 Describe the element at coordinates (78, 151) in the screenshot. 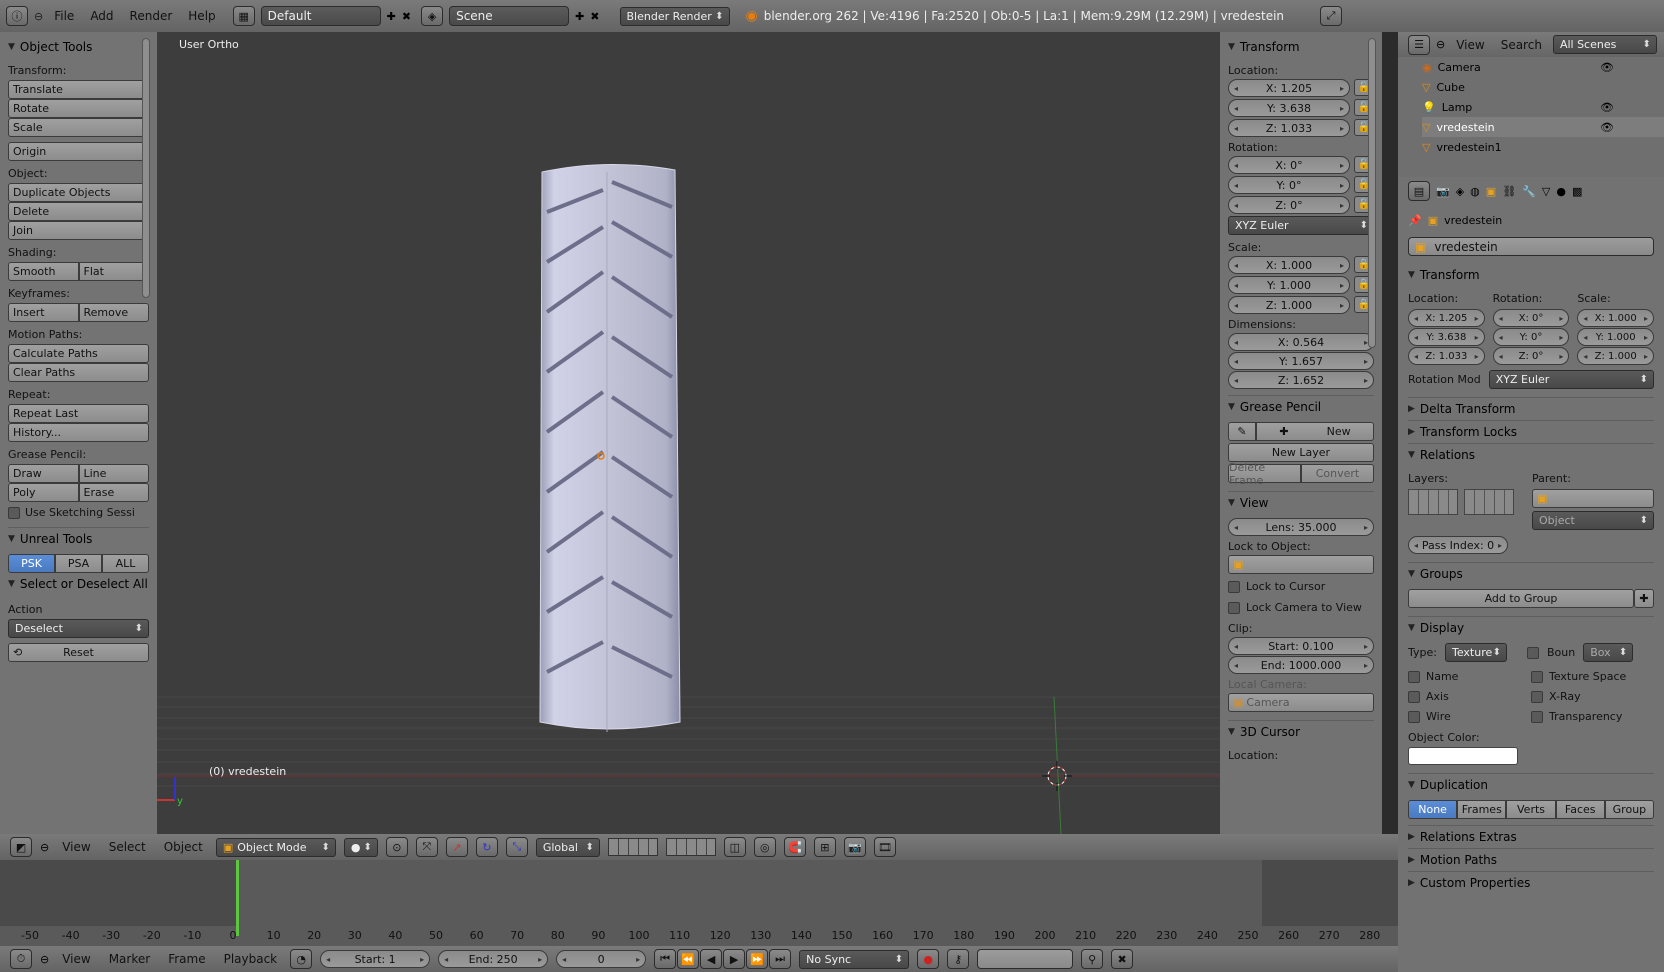

I see `origin-button: Origin` at that location.